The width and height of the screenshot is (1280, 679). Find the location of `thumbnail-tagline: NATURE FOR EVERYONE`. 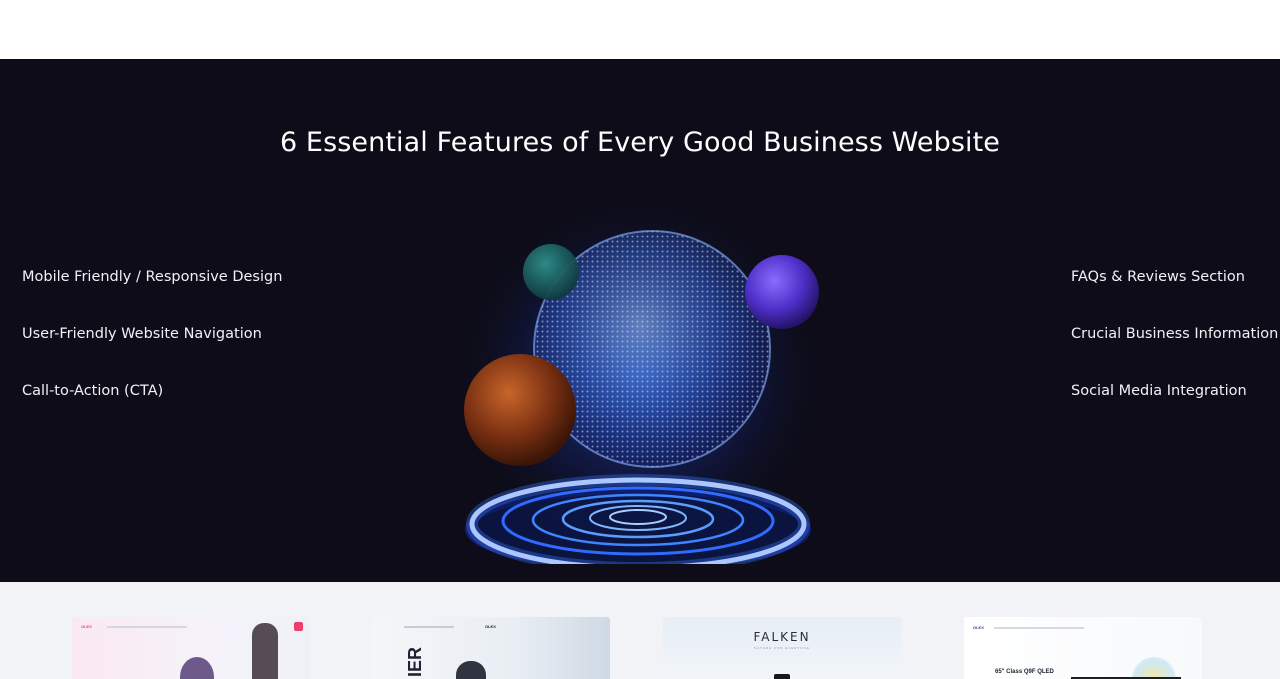

thumbnail-tagline: NATURE FOR EVERYONE is located at coordinates (782, 648).